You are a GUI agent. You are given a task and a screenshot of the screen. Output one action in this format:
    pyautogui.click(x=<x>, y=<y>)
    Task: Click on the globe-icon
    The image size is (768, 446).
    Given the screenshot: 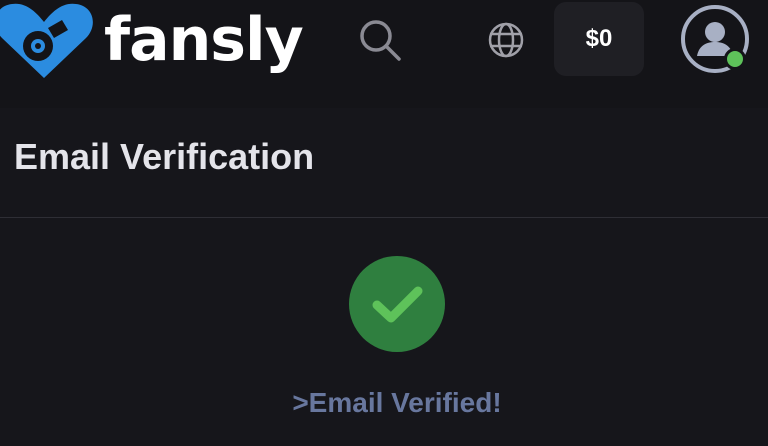 What is the action you would take?
    pyautogui.click(x=506, y=40)
    